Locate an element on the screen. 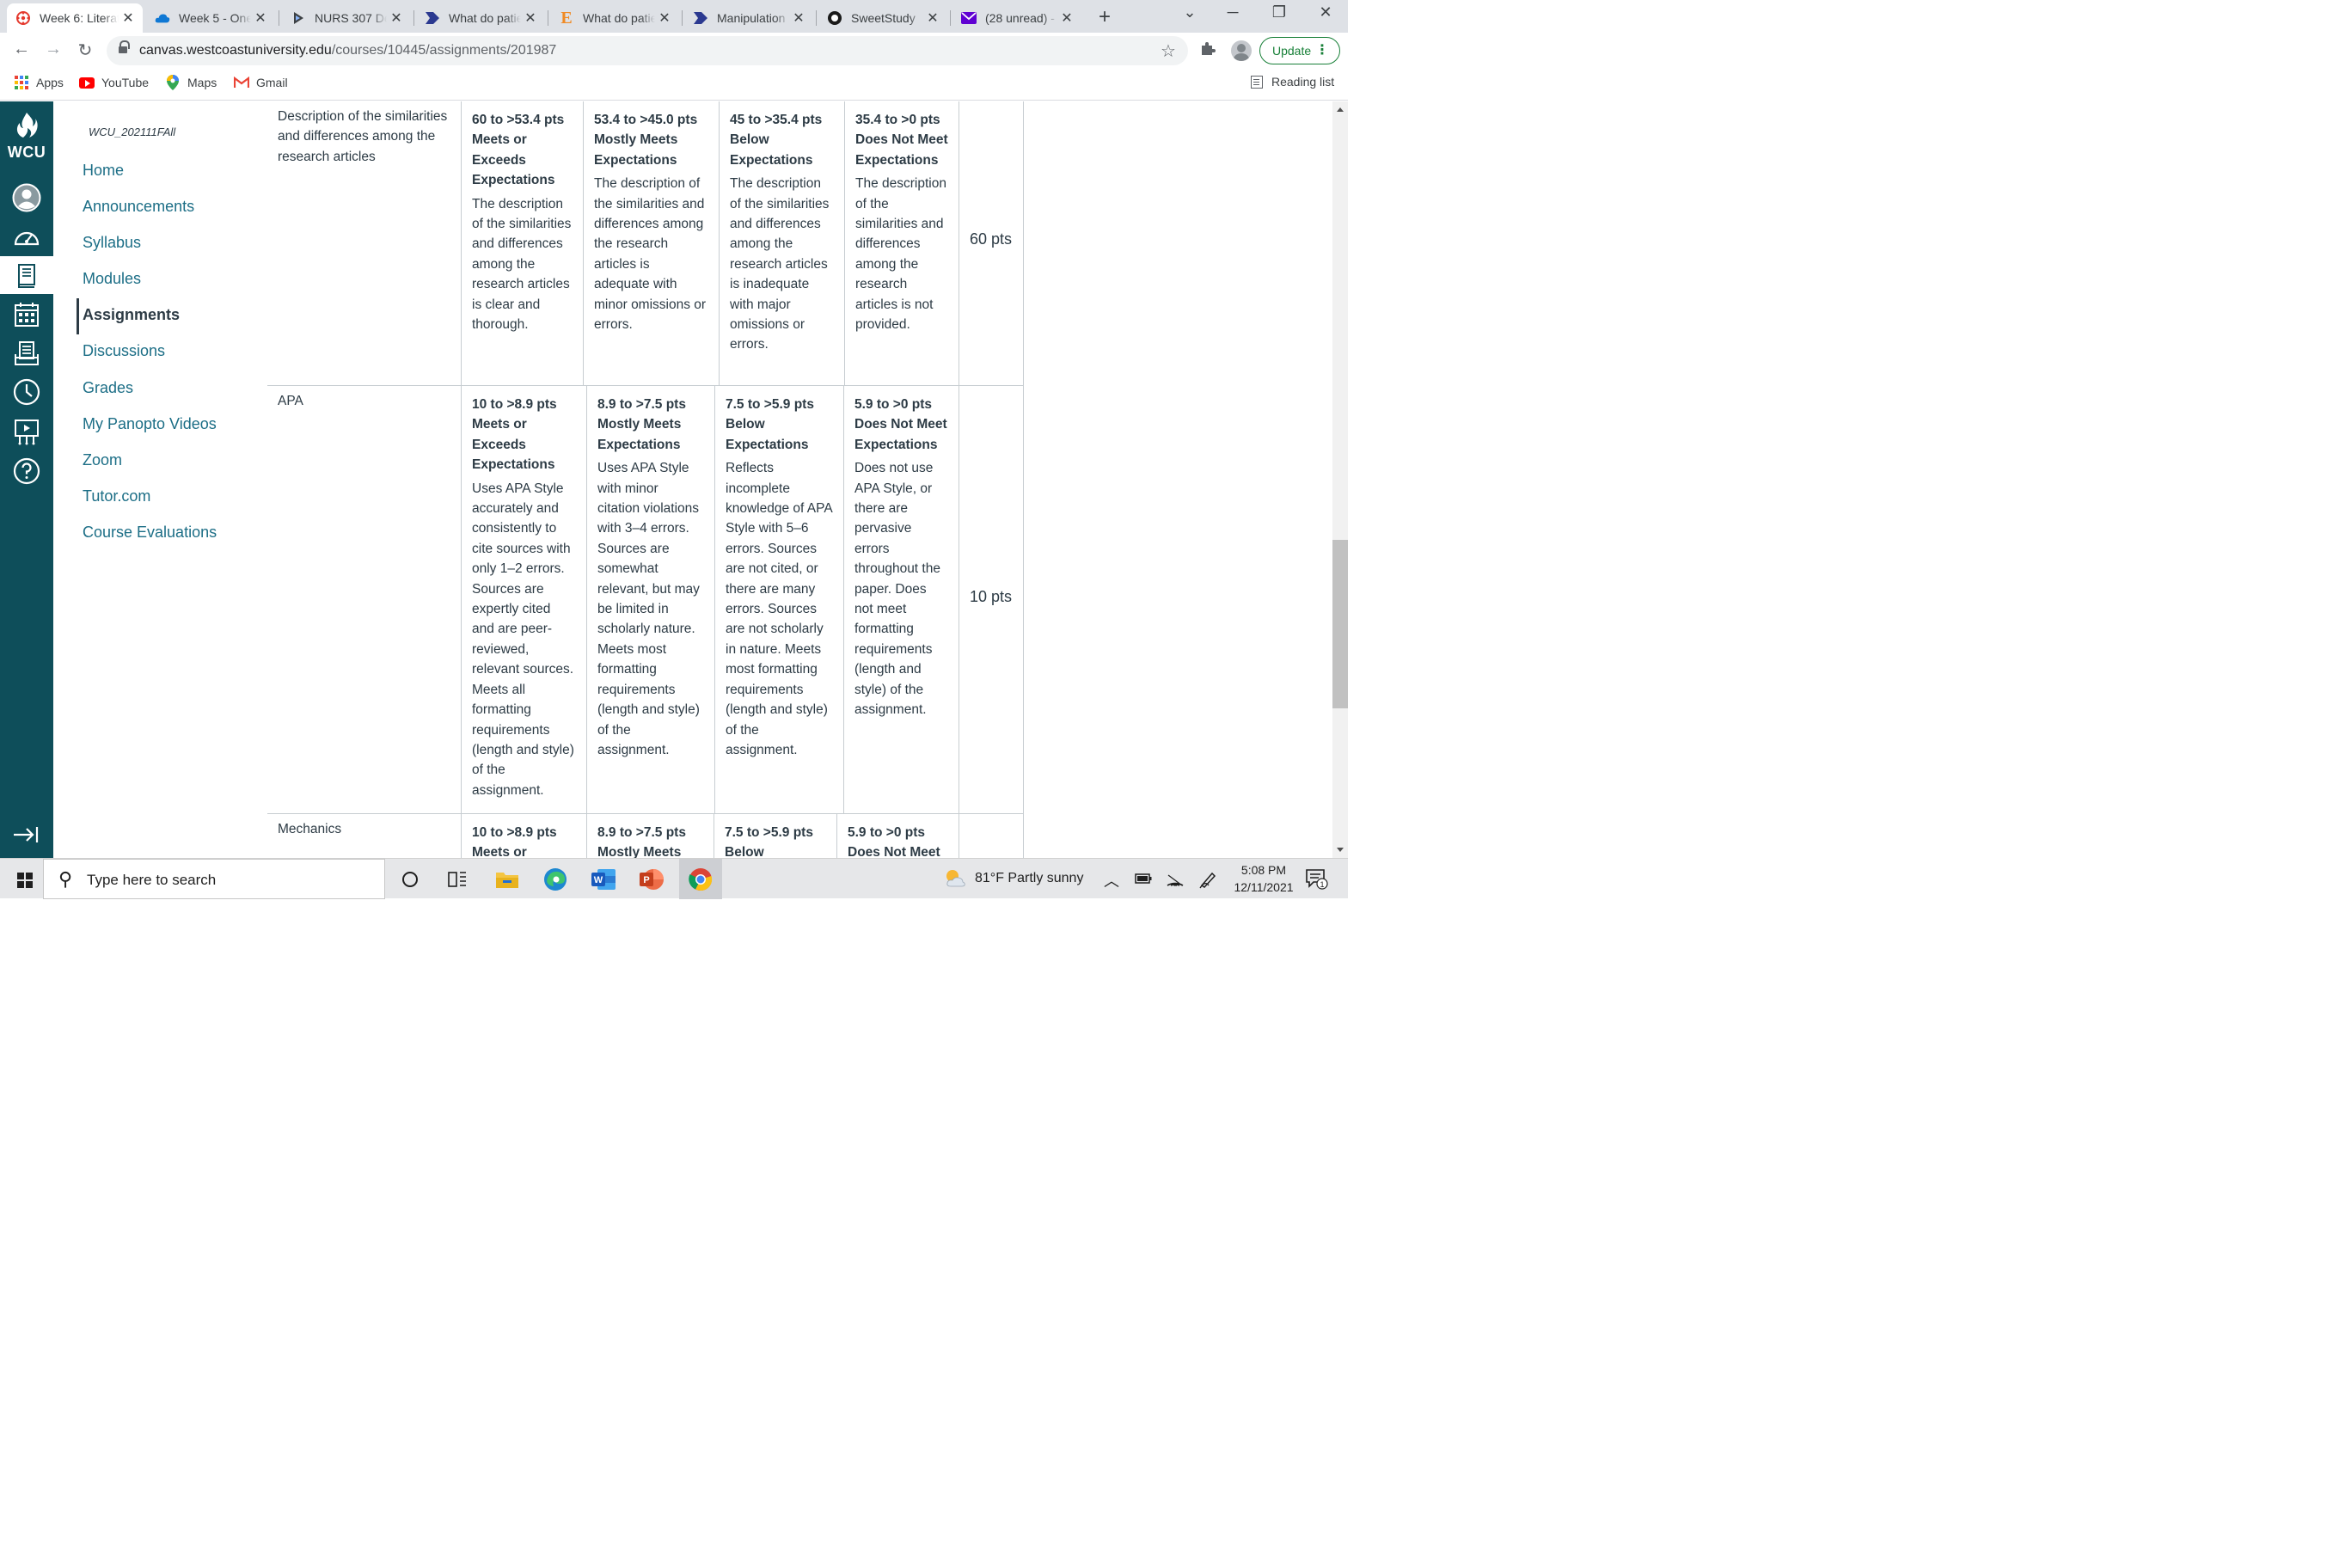 The height and width of the screenshot is (1568, 2352). rating-cell: 10 to >8.9 pts Meets or is located at coordinates (524, 836).